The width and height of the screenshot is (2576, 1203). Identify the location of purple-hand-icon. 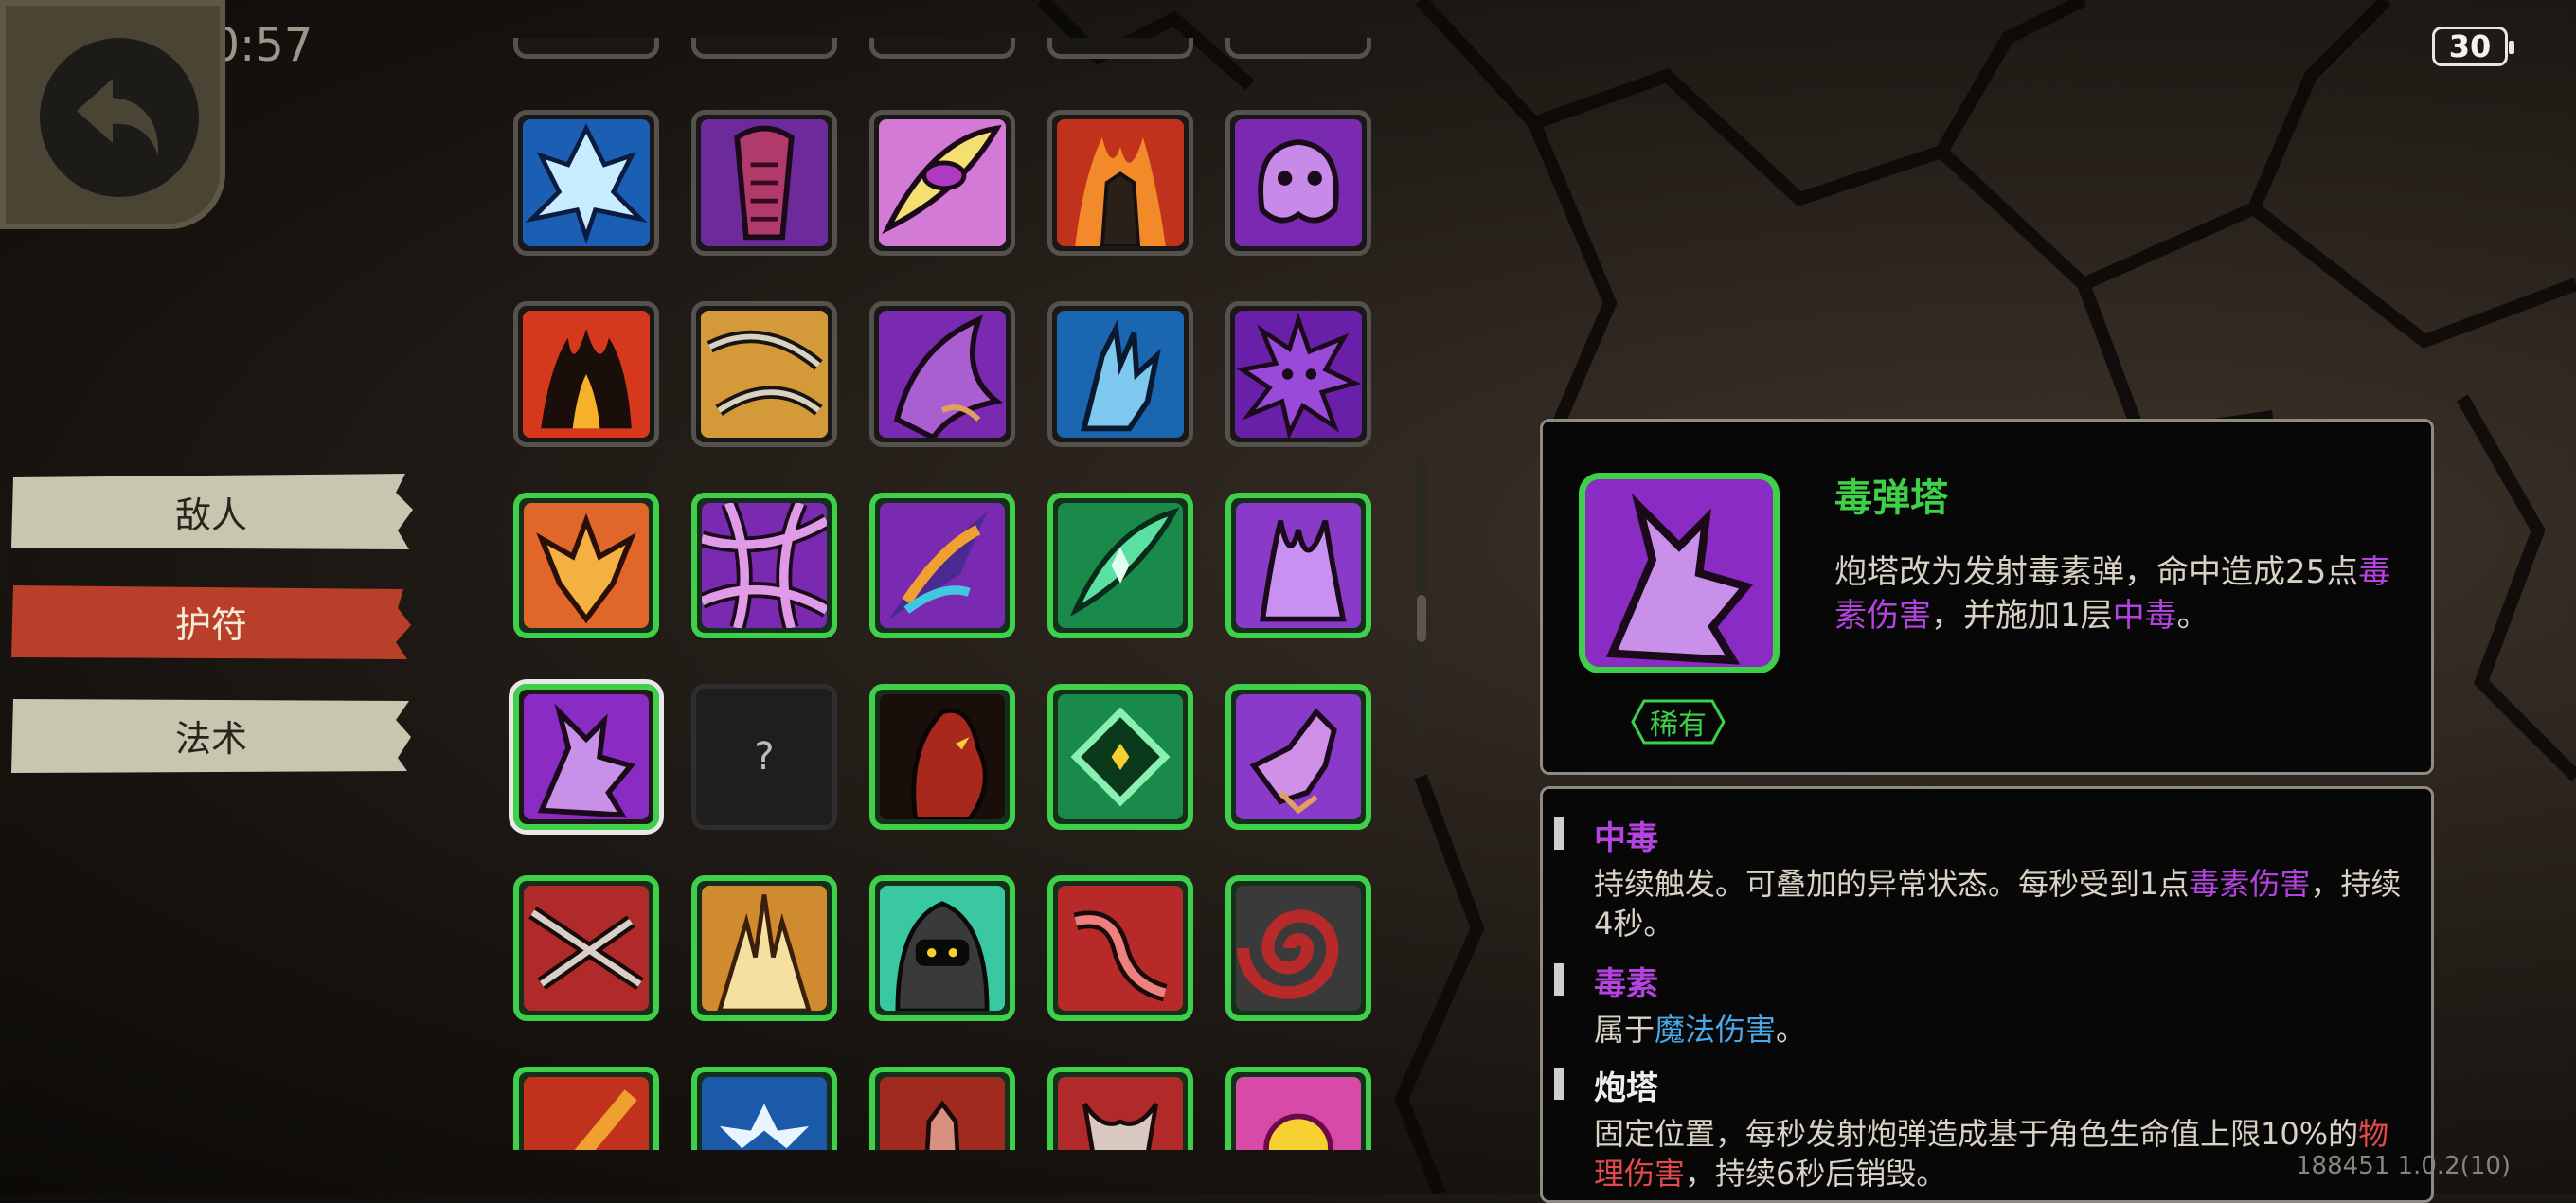
(1298, 756).